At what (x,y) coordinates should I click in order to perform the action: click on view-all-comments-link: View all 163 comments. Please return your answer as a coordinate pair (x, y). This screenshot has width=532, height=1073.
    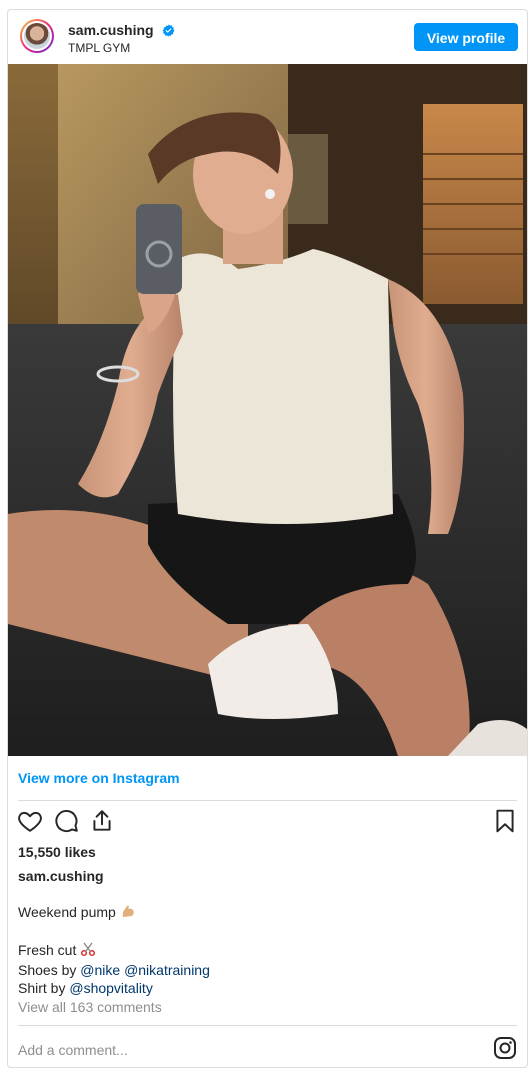
    Looking at the image, I should click on (90, 1007).